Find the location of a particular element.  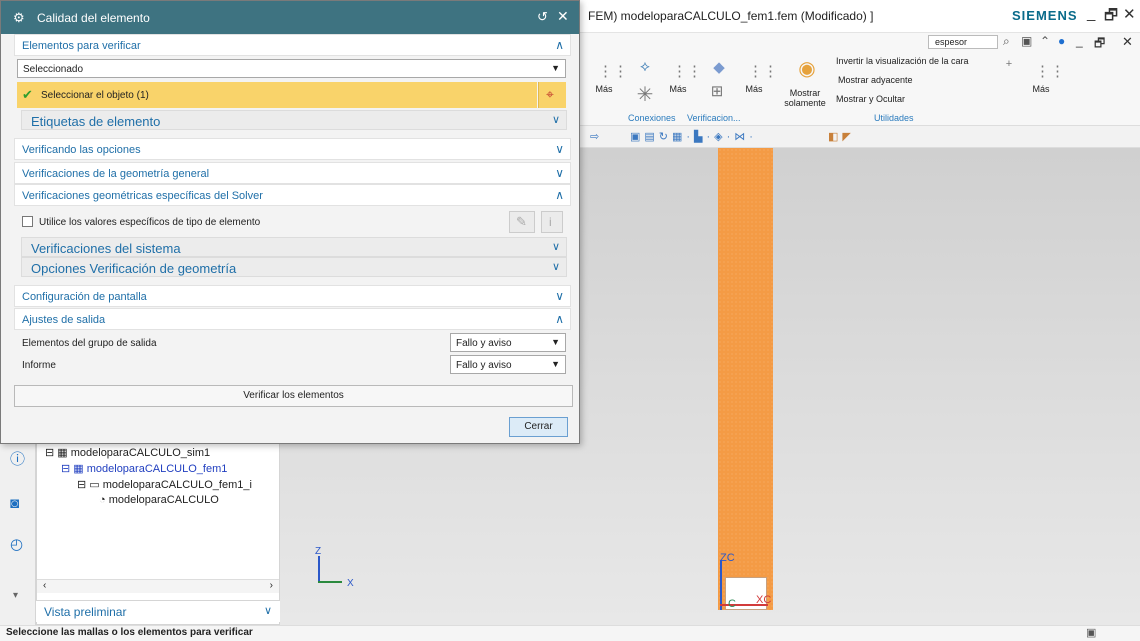

mas-button-4: Más is located at coordinates (1041, 89).